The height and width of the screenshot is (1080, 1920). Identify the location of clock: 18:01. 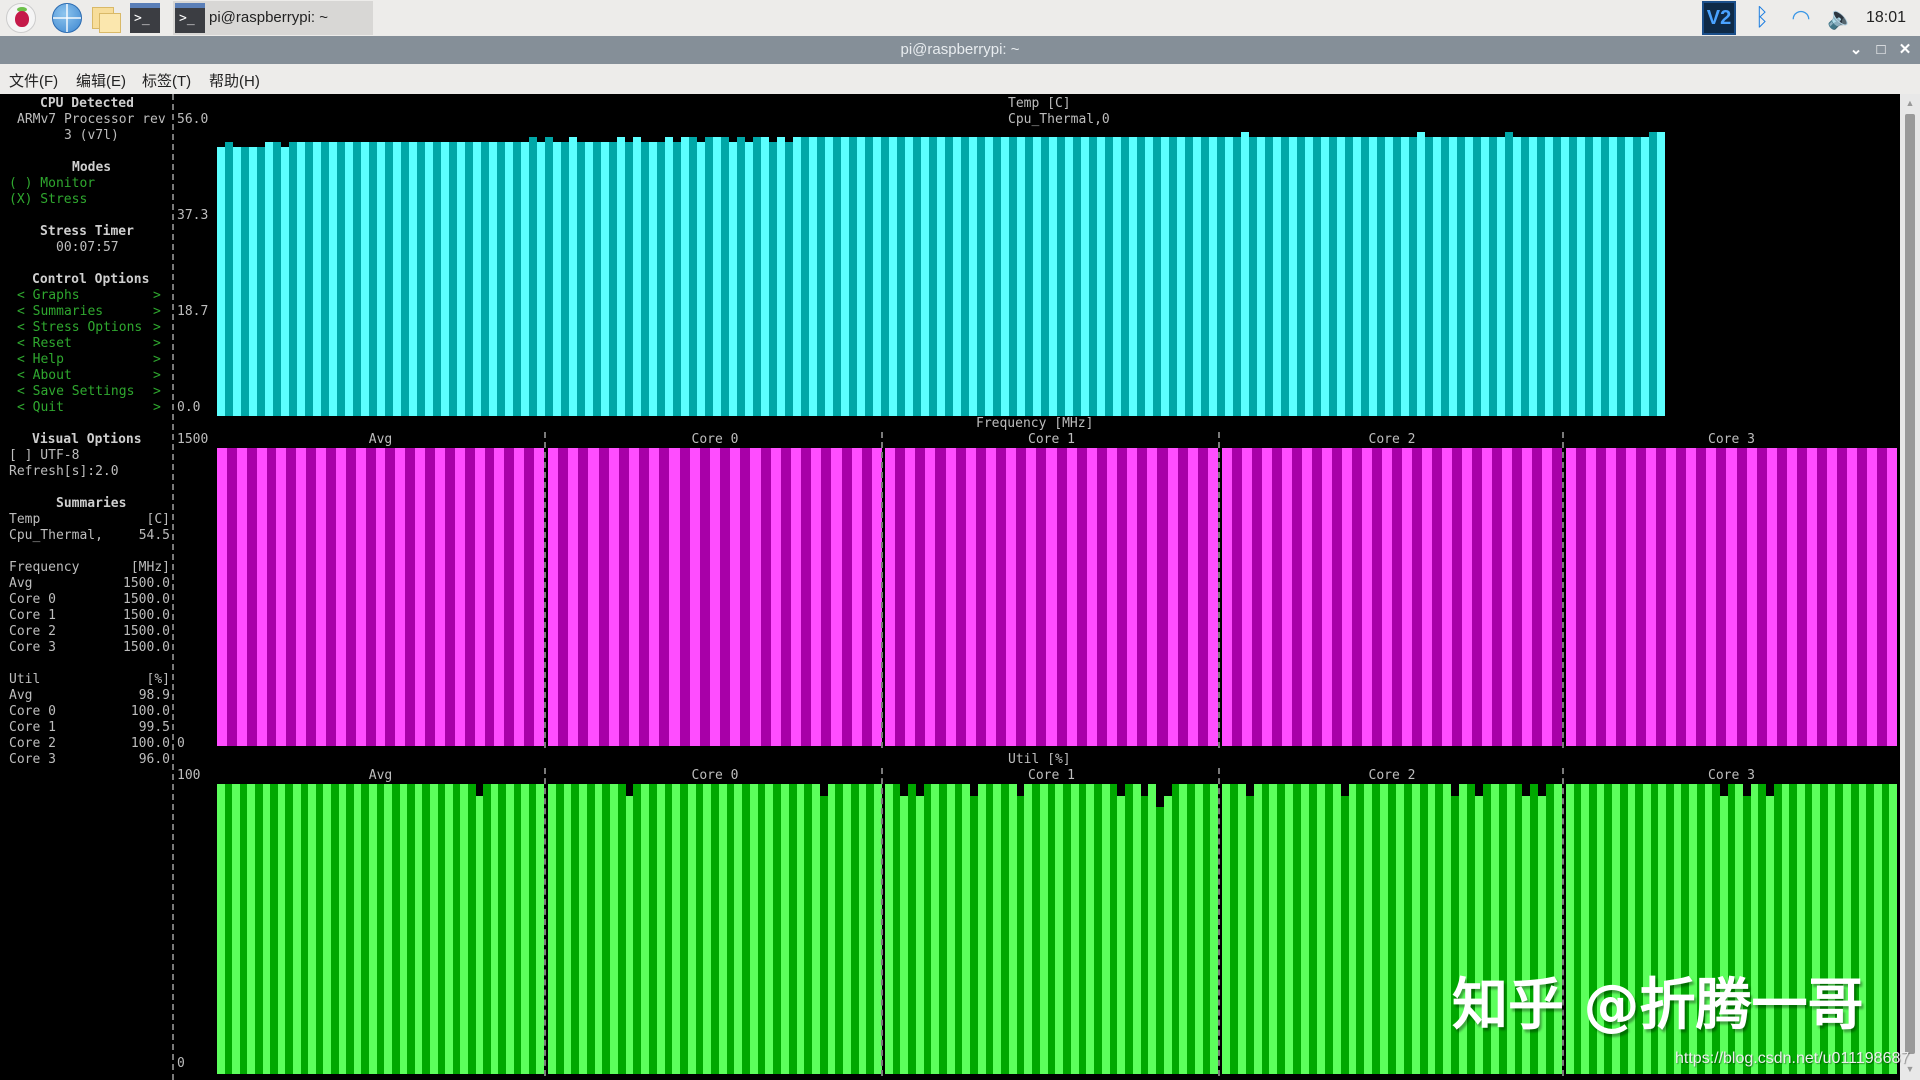
(1891, 18).